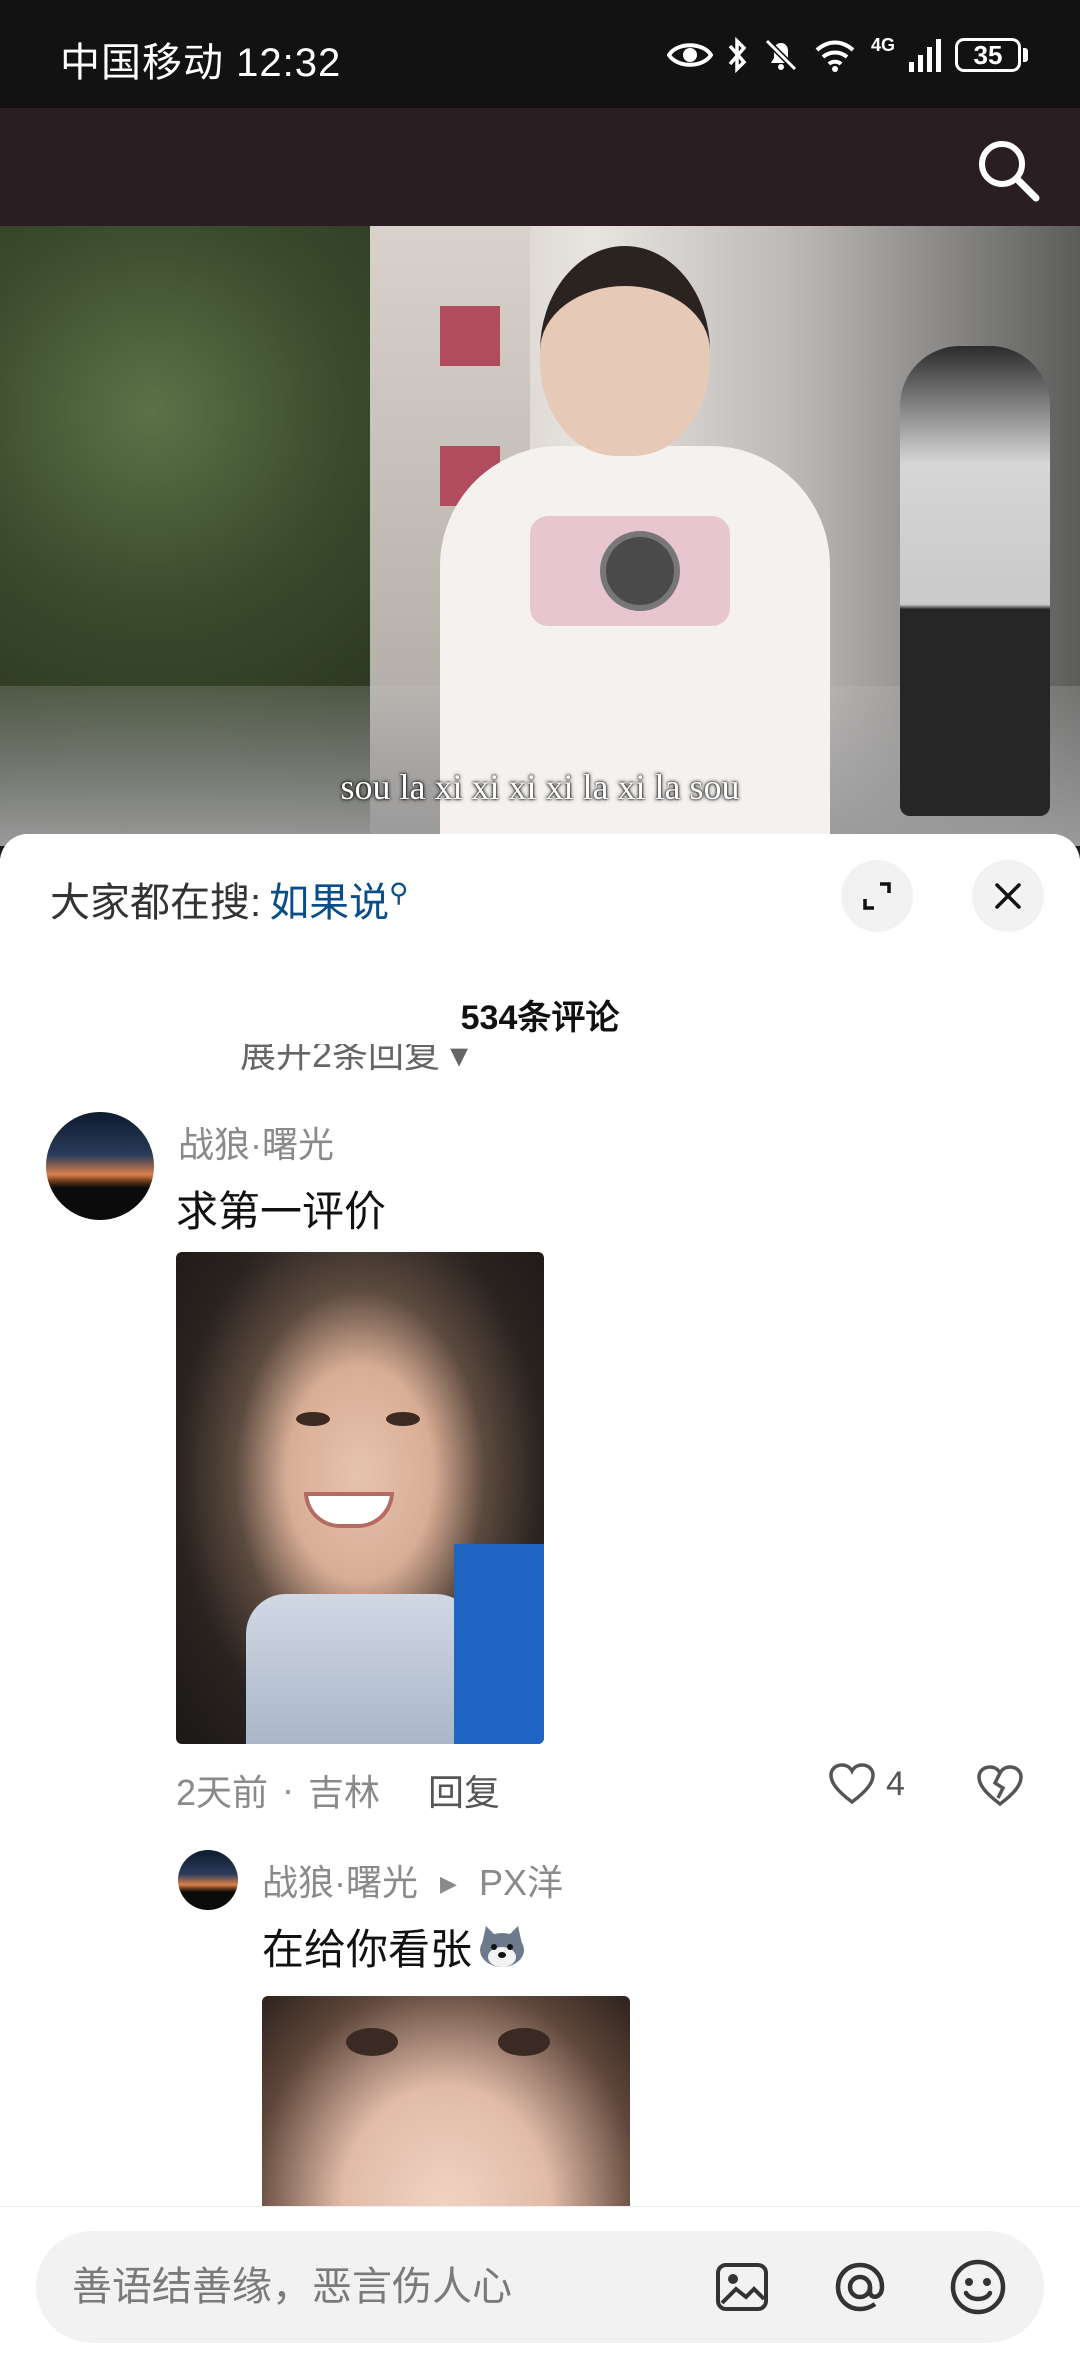  What do you see at coordinates (464, 1790) in the screenshot?
I see `reply-button: 回复` at bounding box center [464, 1790].